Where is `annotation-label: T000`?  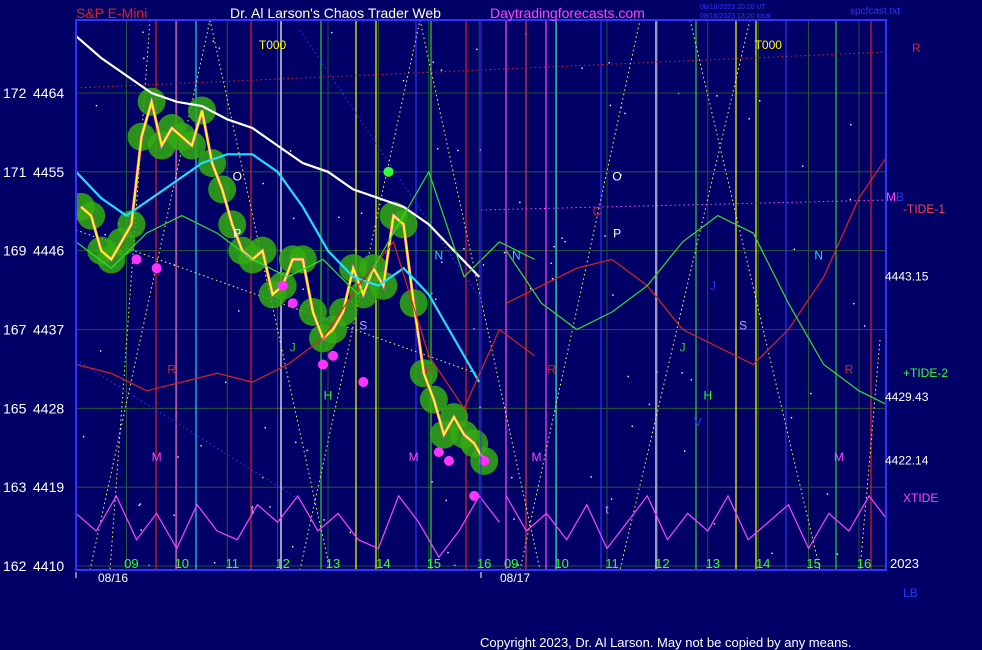 annotation-label: T000 is located at coordinates (273, 45).